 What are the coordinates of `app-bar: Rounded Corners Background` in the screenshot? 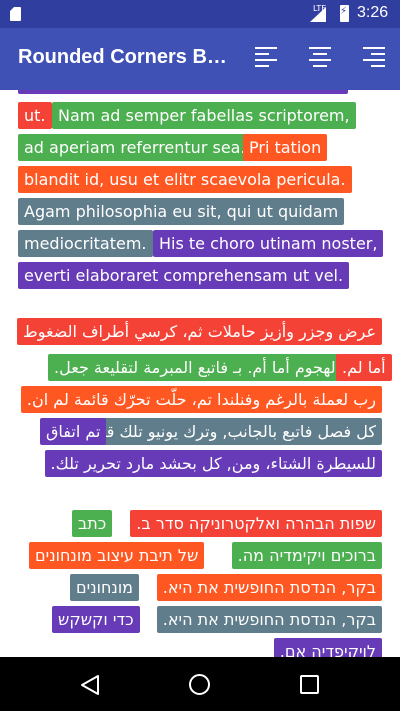 It's located at (200, 59).